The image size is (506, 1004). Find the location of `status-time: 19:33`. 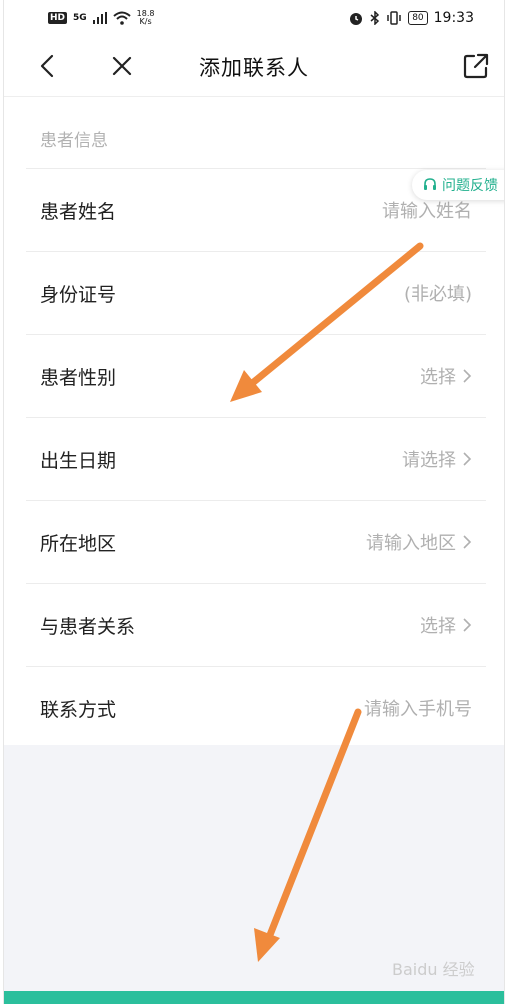

status-time: 19:33 is located at coordinates (453, 18).